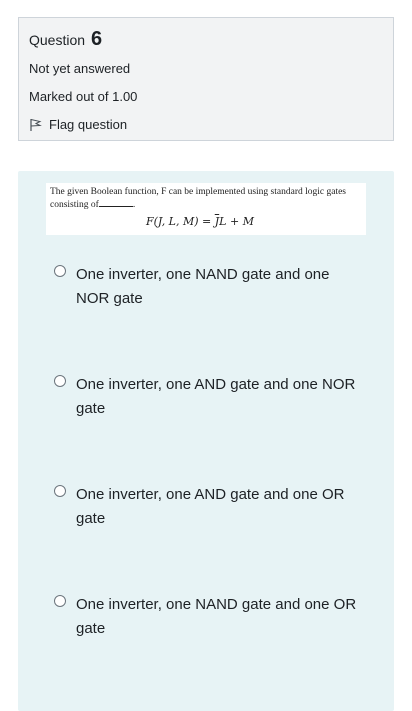  I want to click on flag-question-link: Flag question, so click(206, 125).